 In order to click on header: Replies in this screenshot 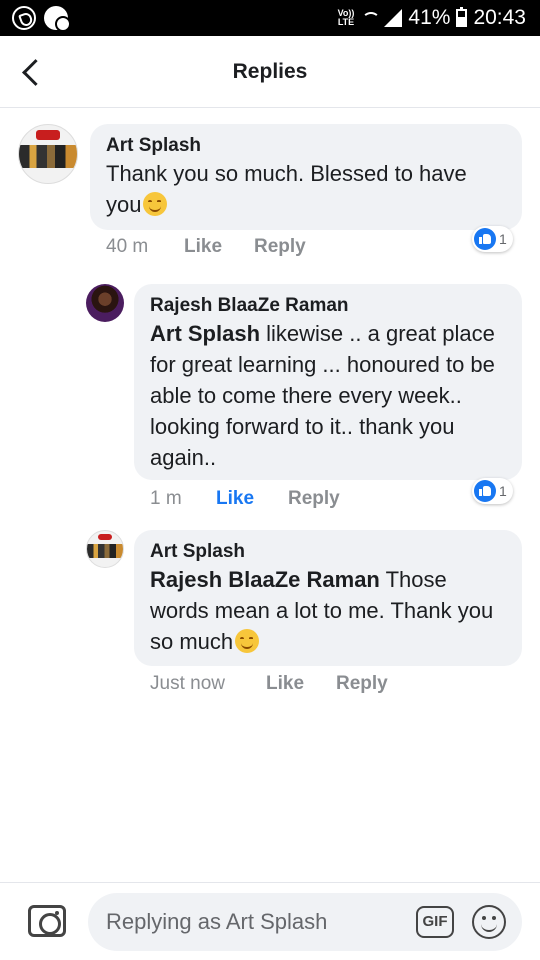, I will do `click(270, 72)`.